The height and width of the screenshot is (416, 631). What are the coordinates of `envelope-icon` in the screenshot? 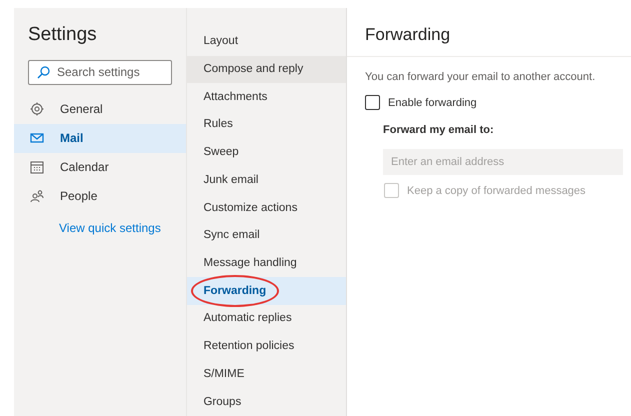 It's located at (37, 138).